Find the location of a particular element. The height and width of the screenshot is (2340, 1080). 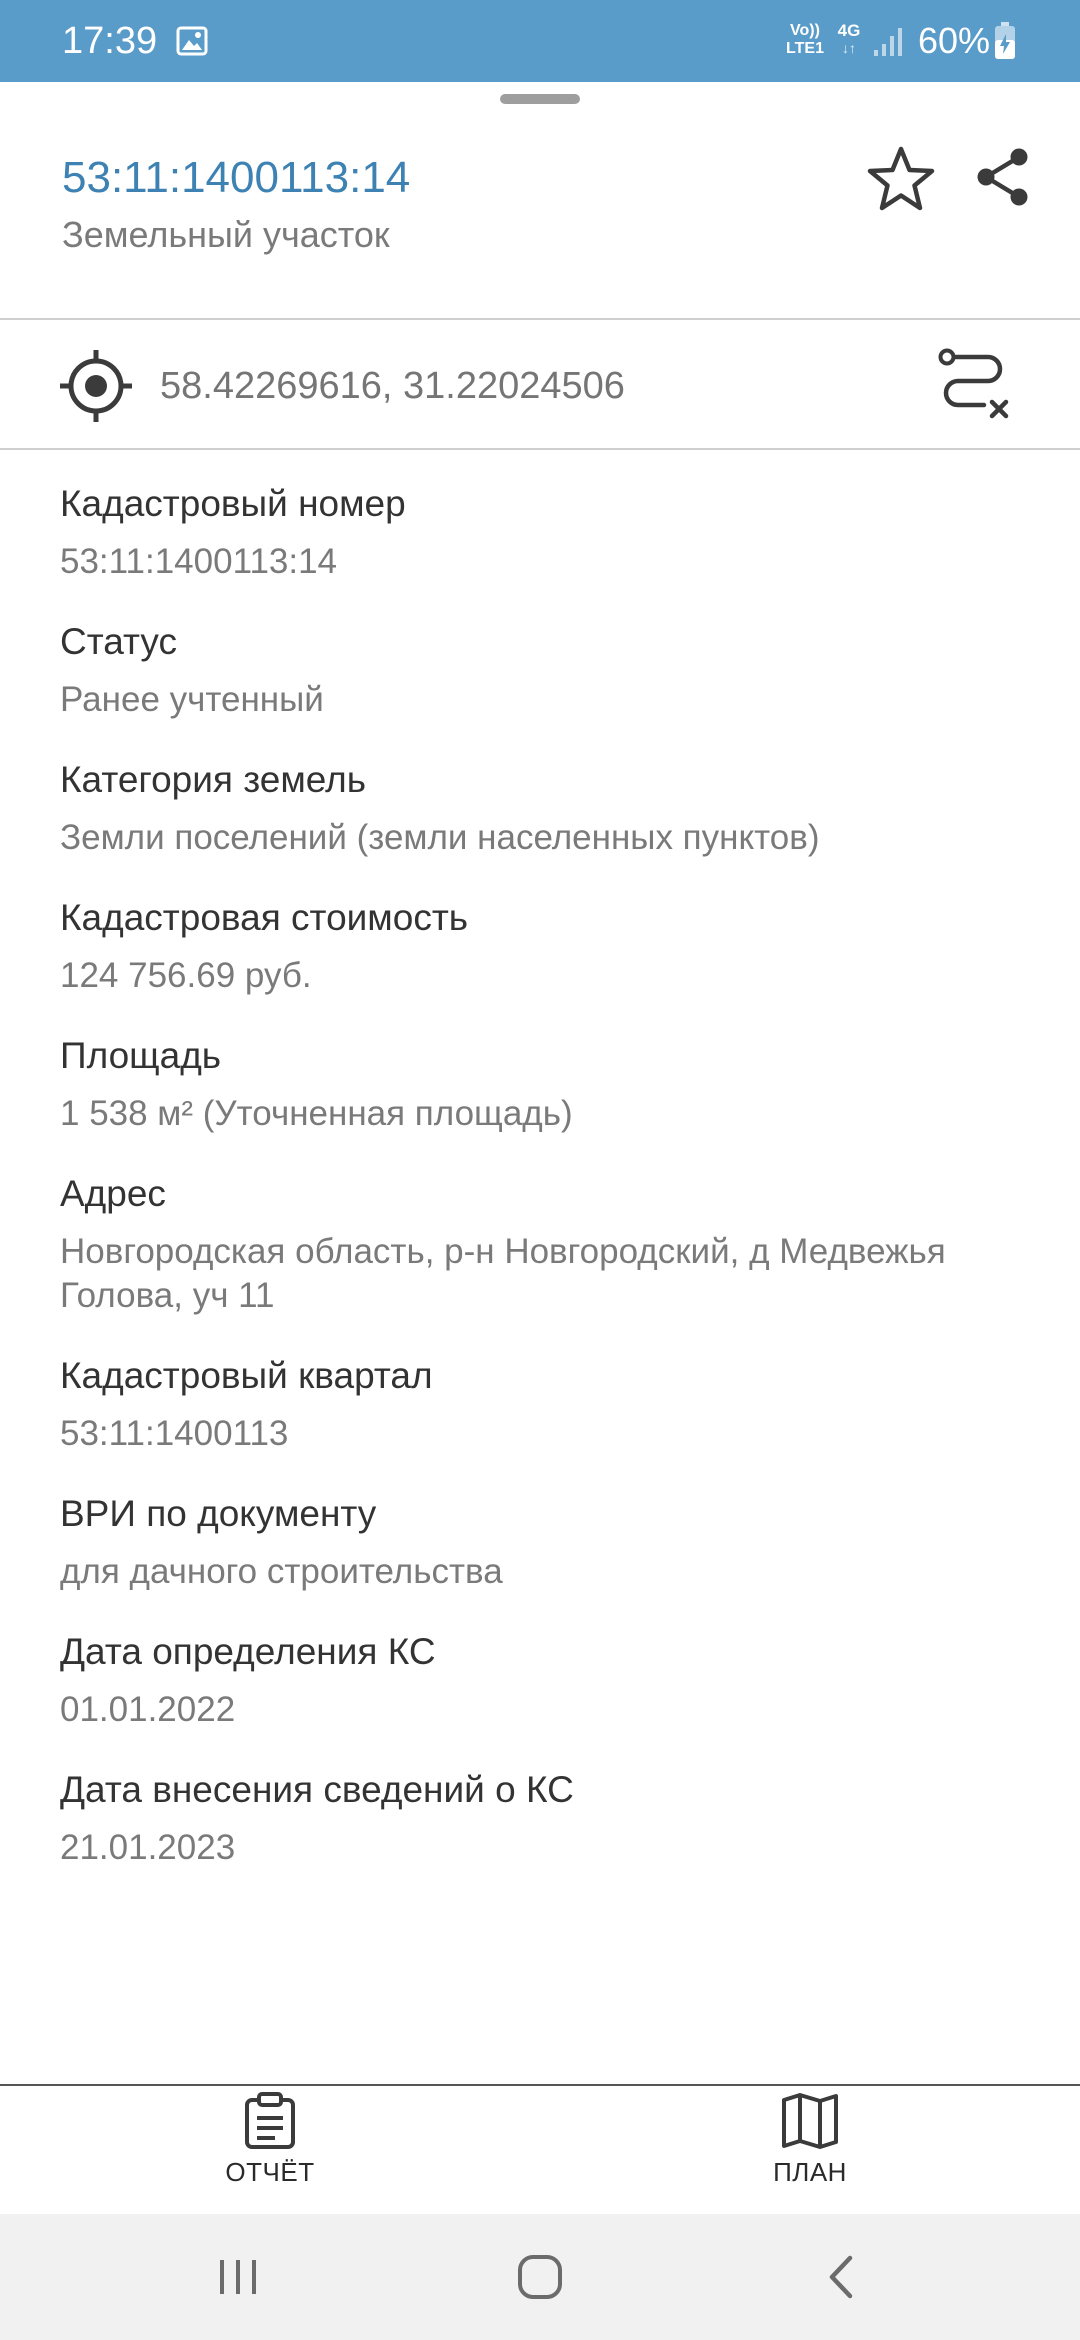

field-label: Дата внесения сведений о КС is located at coordinates (317, 1789).